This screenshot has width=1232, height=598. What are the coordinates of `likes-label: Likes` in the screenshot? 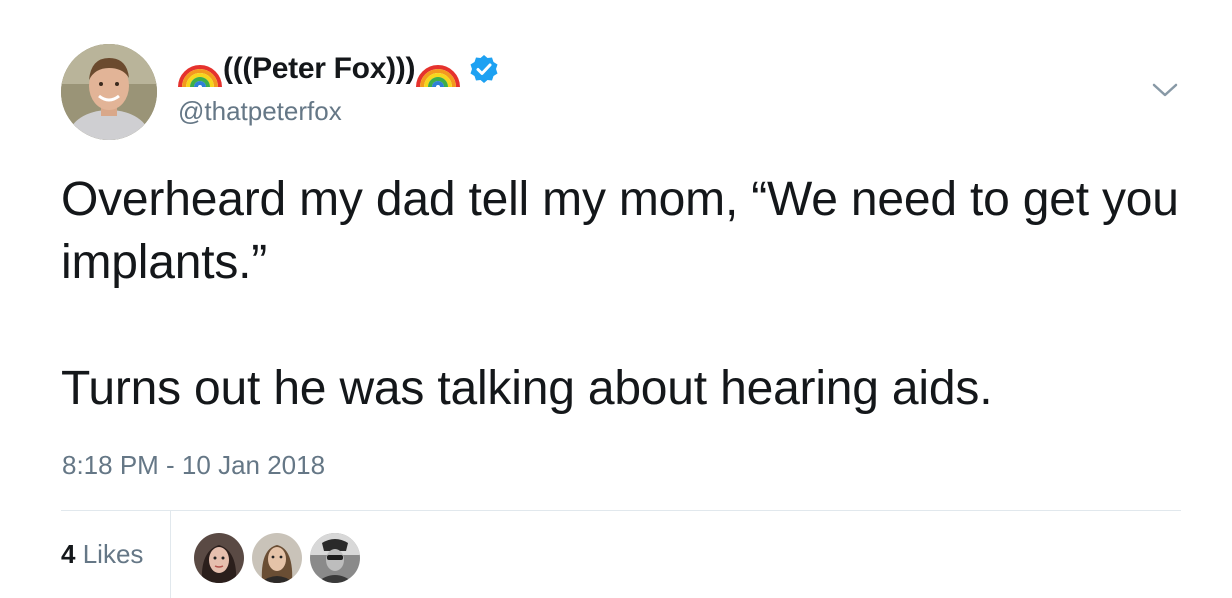 It's located at (113, 554).